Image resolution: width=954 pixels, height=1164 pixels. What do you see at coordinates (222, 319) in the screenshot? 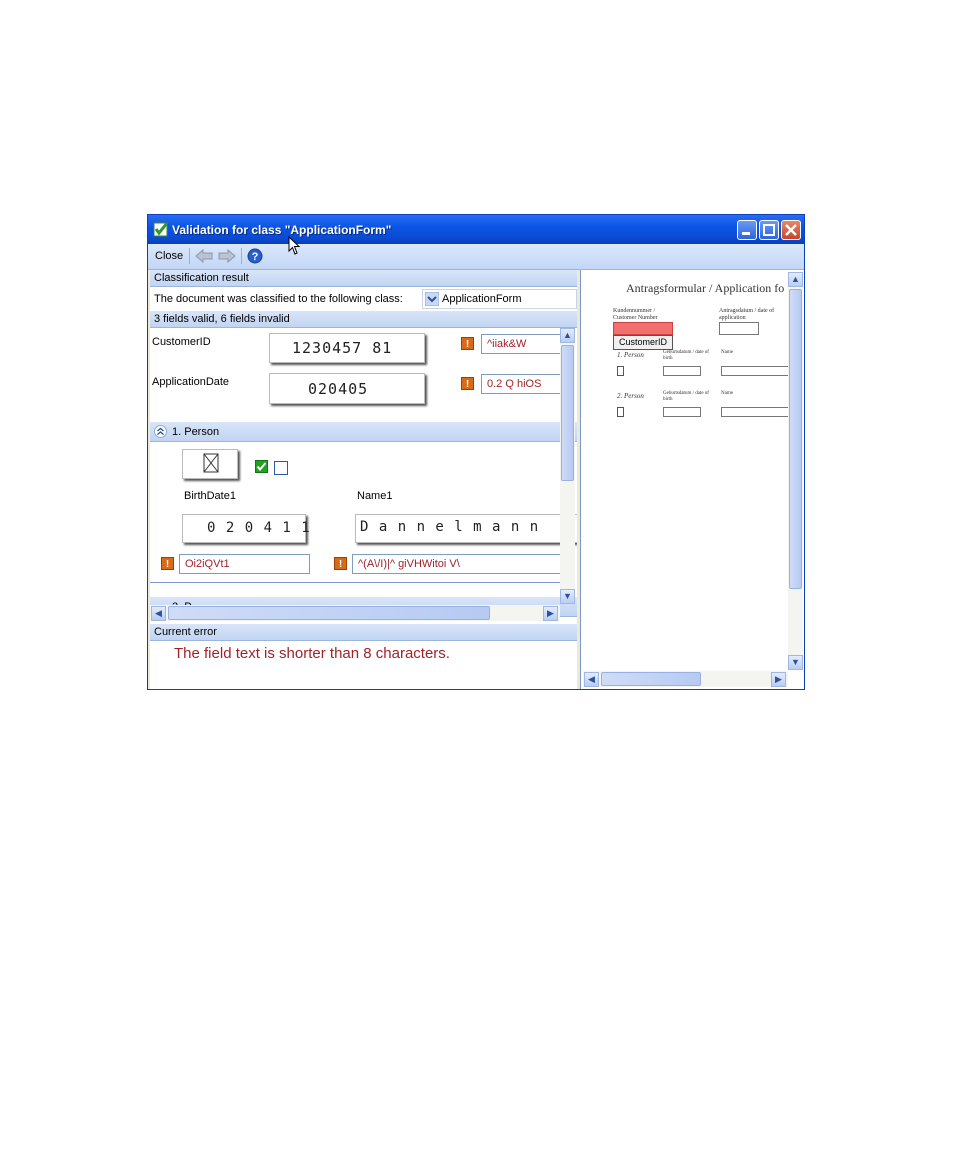
I see `fields-status-label: 3 fields valid, 6 fields invalid` at bounding box center [222, 319].